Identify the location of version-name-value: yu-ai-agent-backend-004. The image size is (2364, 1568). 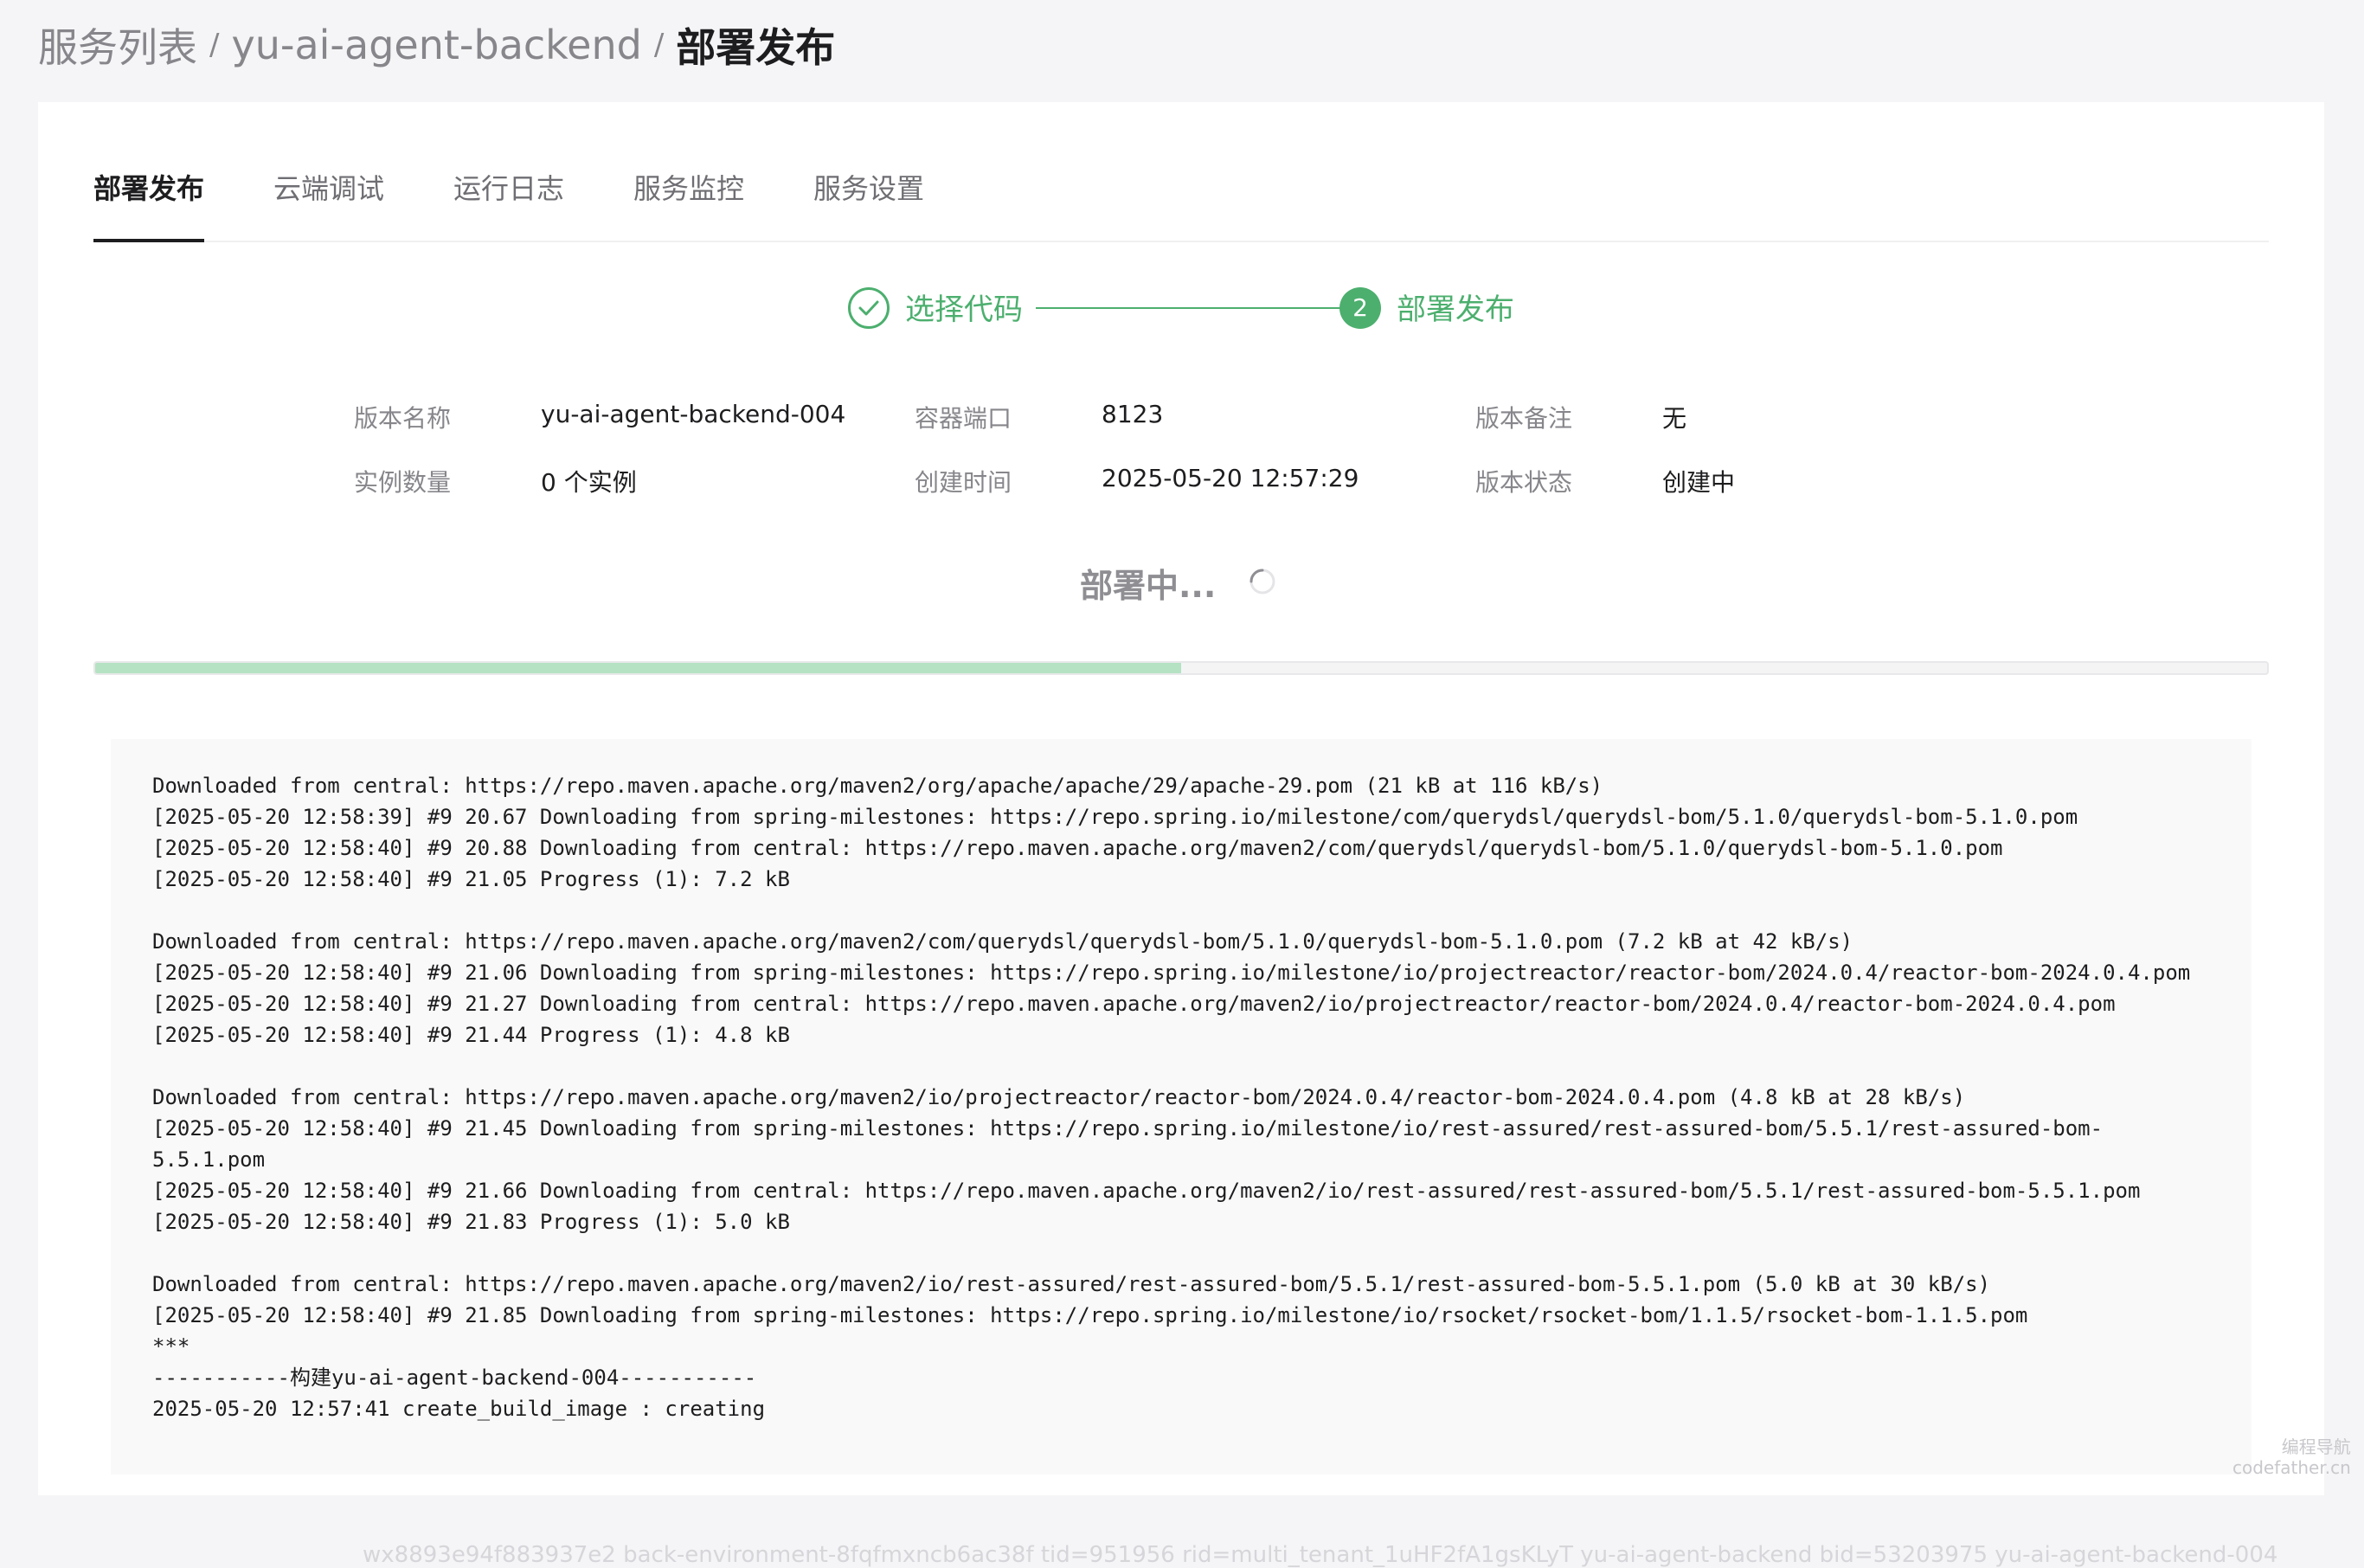
(693, 414).